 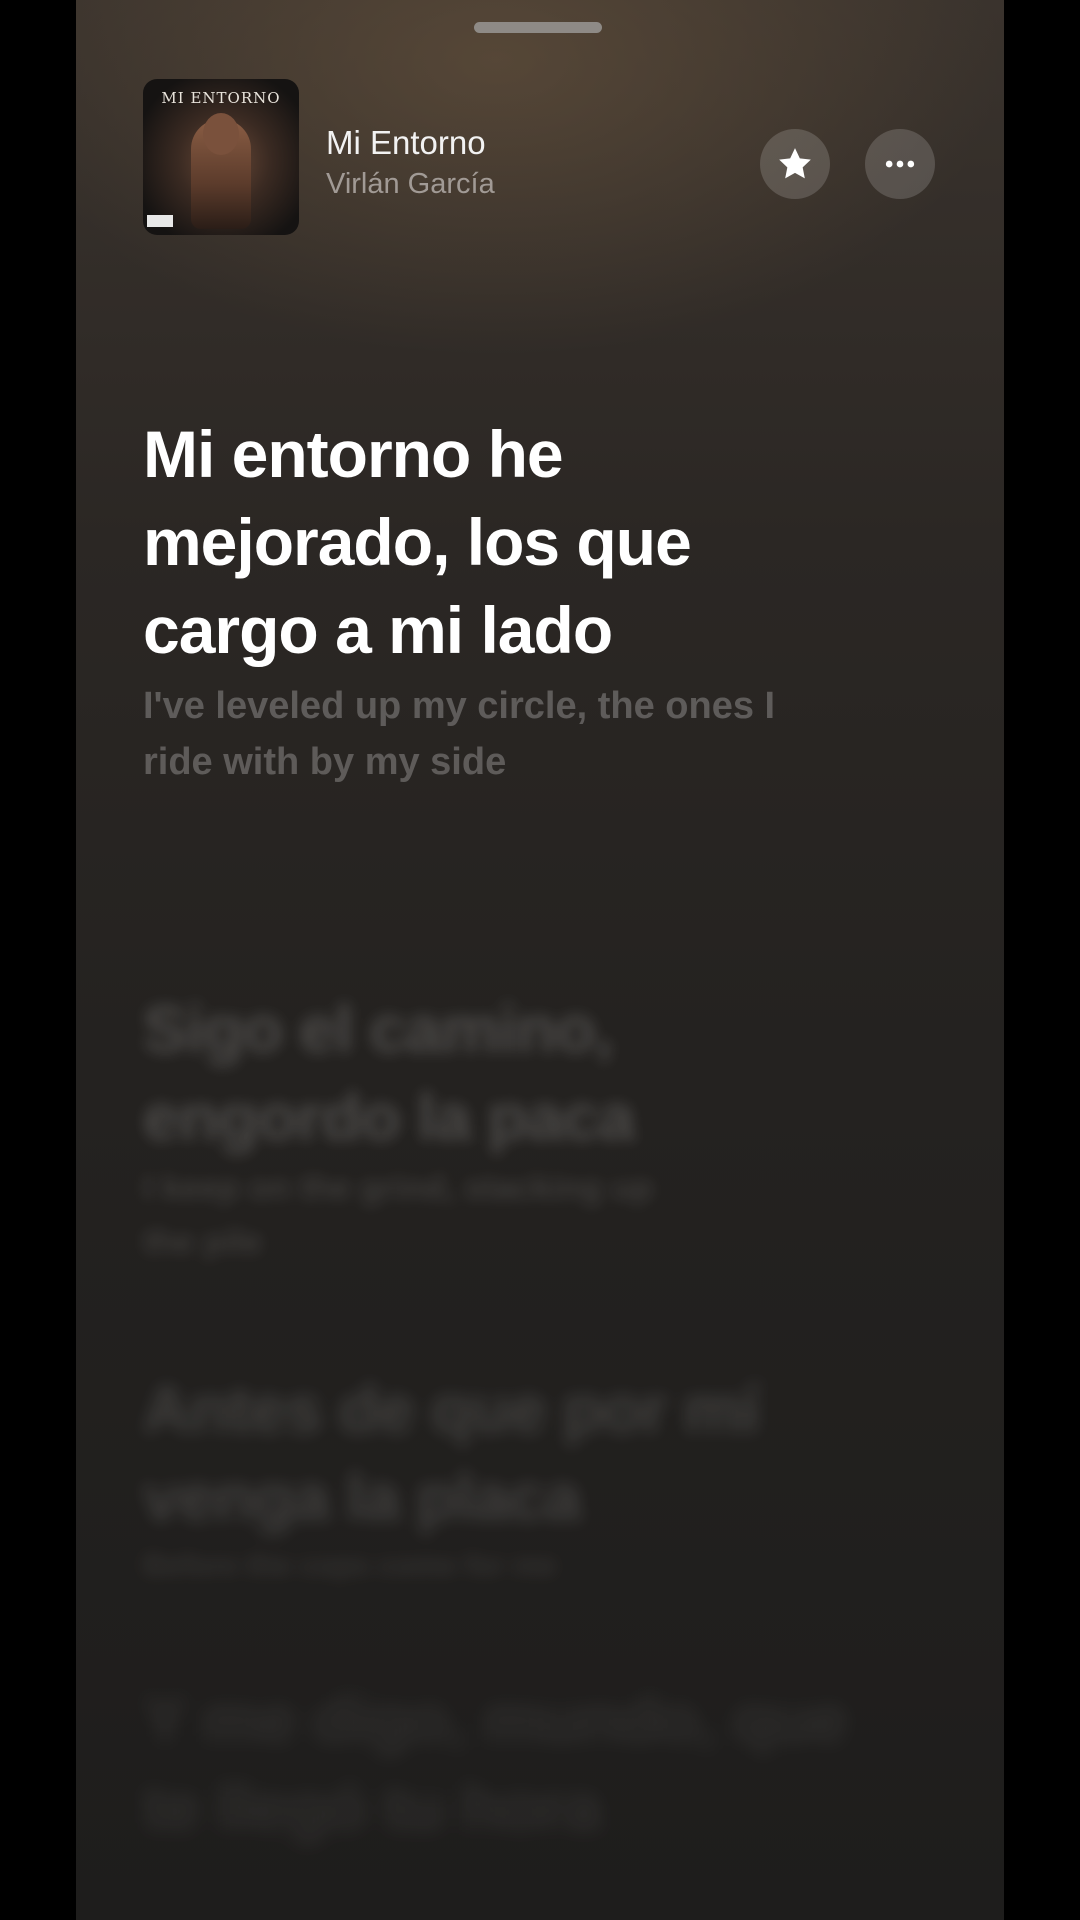 I want to click on sheet-grabber, so click(x=538, y=27).